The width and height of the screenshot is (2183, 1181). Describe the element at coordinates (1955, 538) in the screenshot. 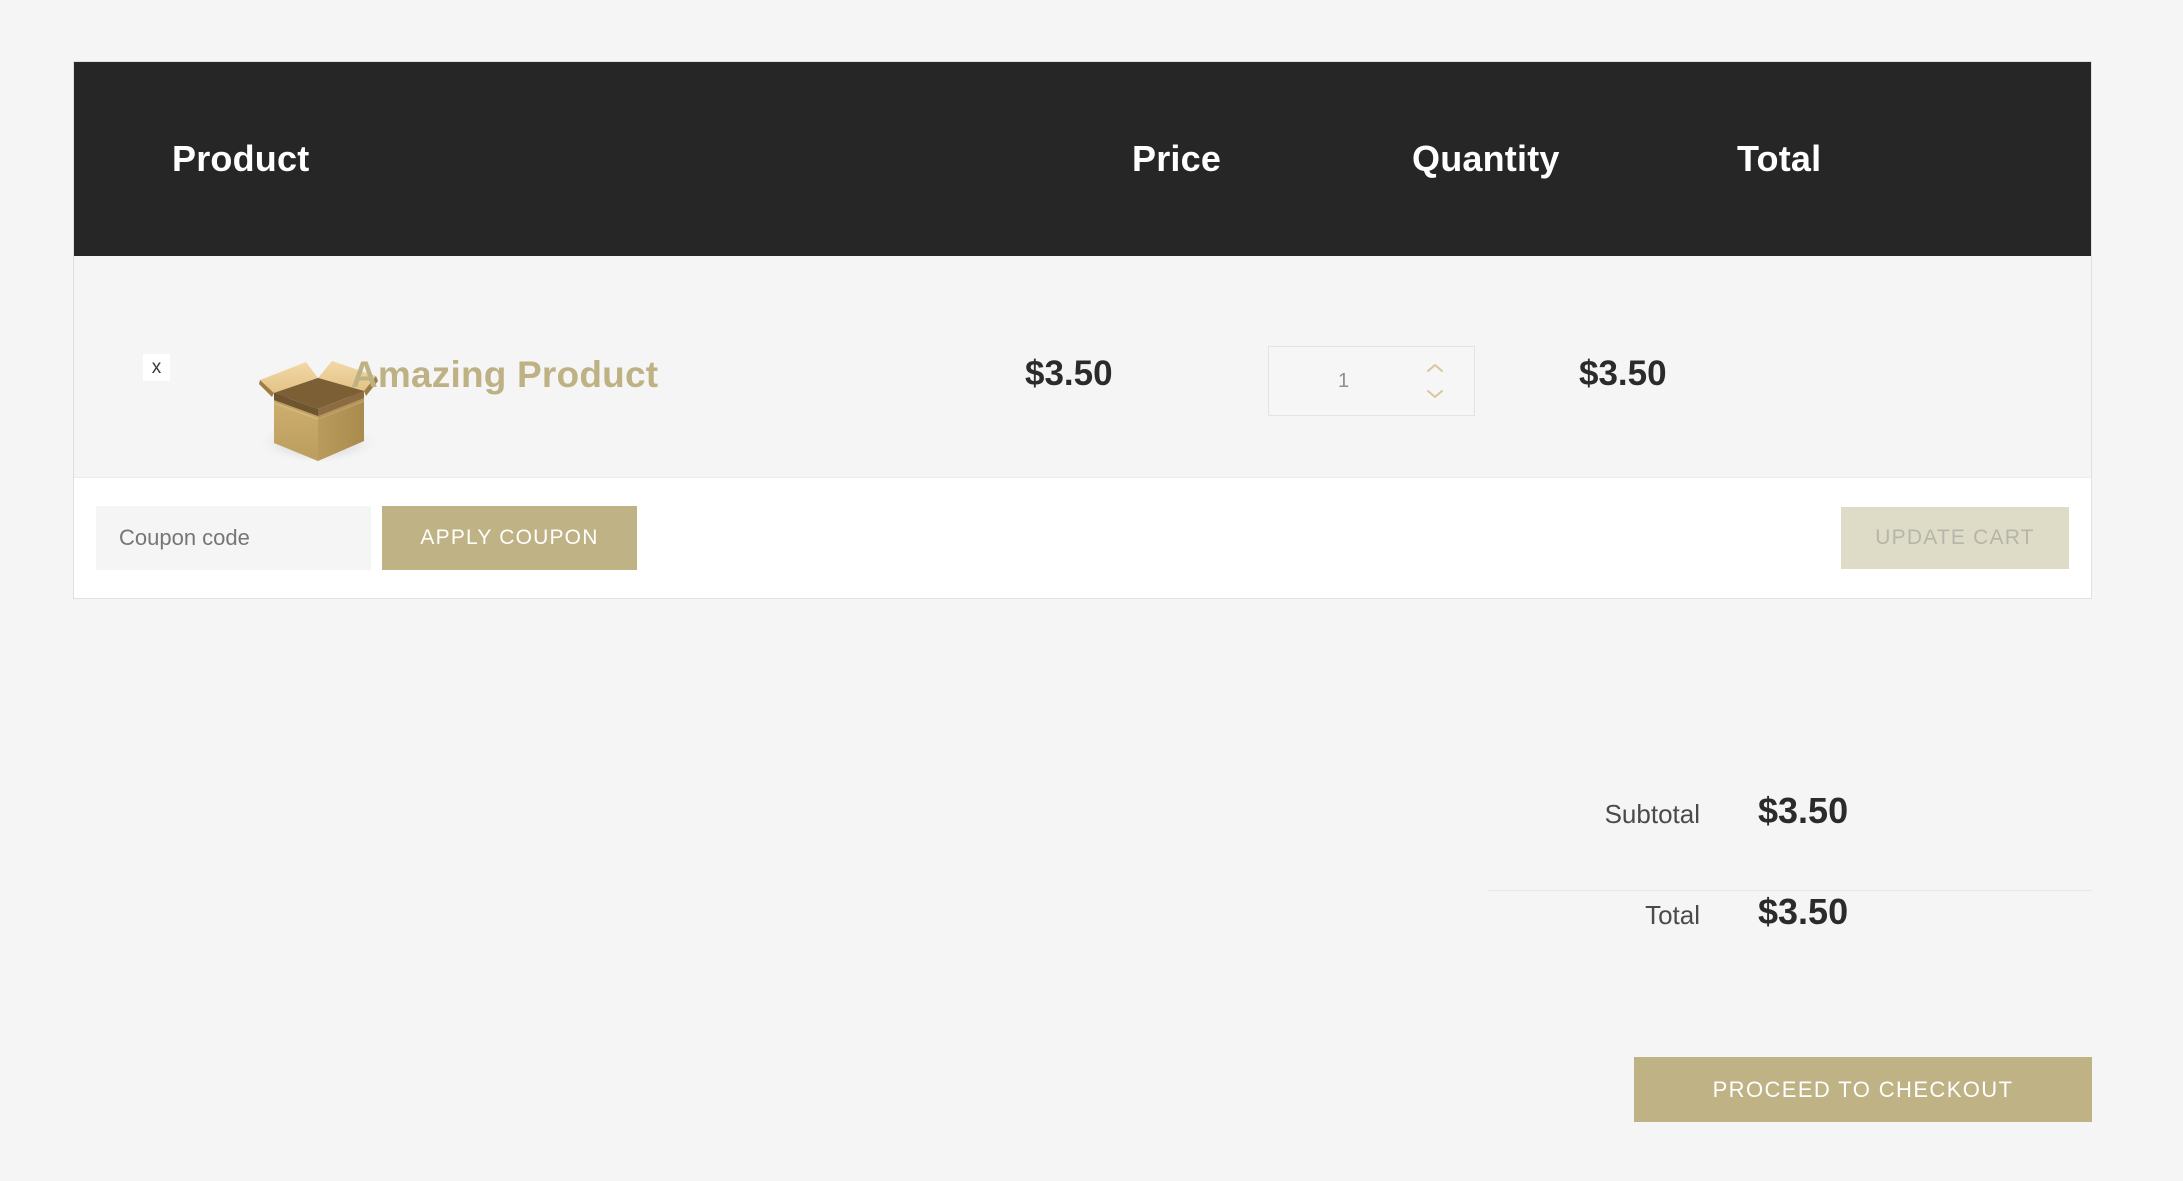

I see `update-cart-button: UPDATE CART` at that location.